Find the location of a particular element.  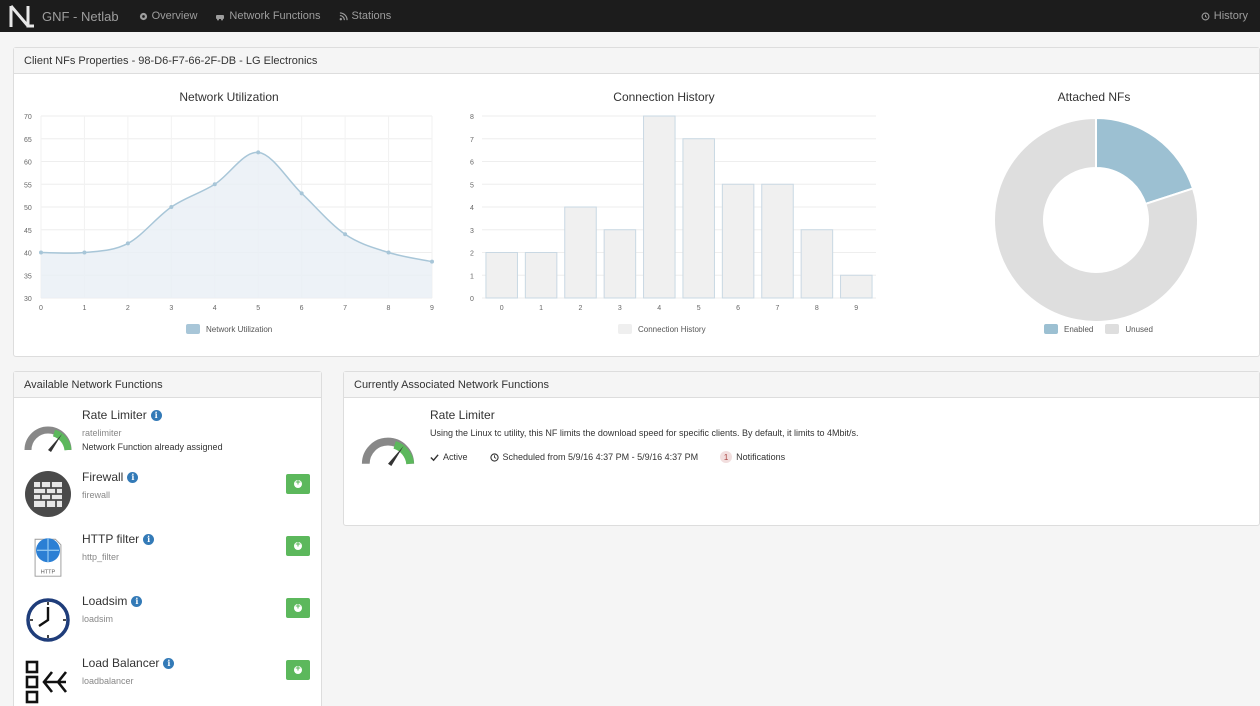

add-loadsim-button is located at coordinates (298, 608).